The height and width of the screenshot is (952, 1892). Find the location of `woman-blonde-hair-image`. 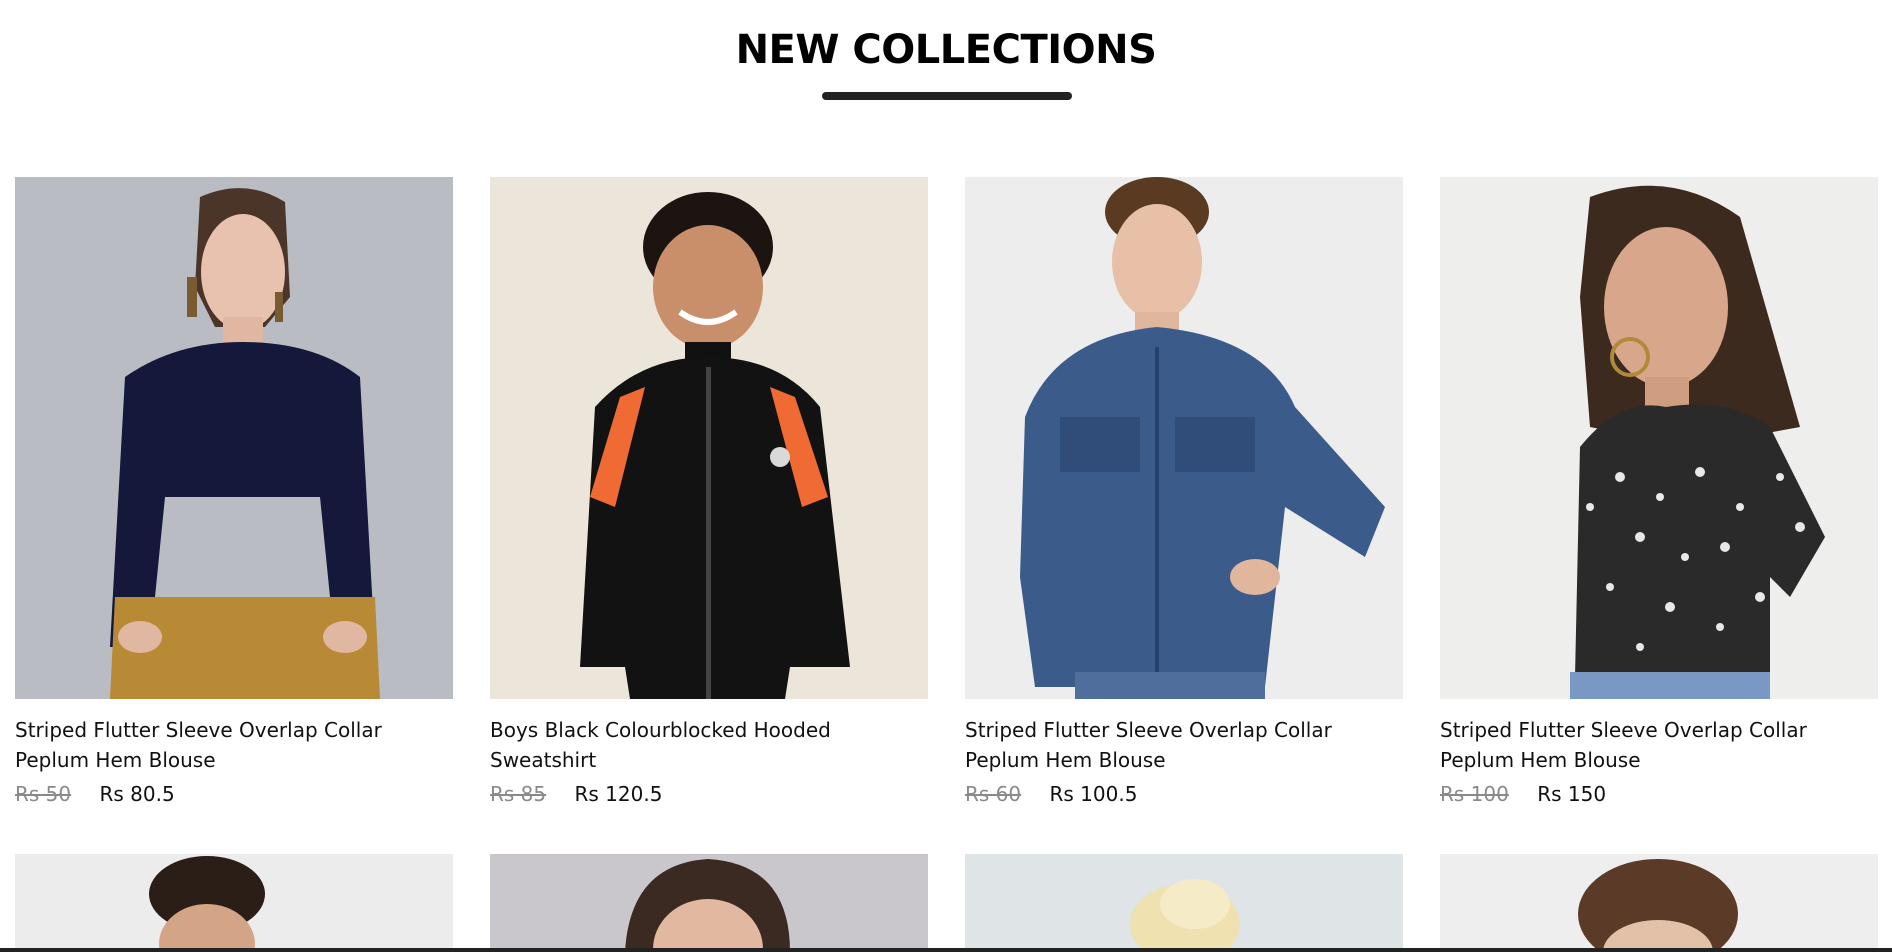

woman-blonde-hair-image is located at coordinates (1184, 903).